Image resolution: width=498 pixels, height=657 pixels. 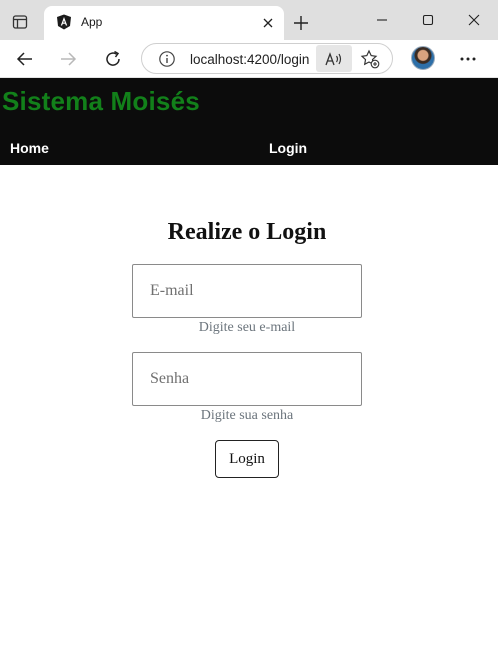 What do you see at coordinates (25, 59) in the screenshot?
I see `back-arrow-icon` at bounding box center [25, 59].